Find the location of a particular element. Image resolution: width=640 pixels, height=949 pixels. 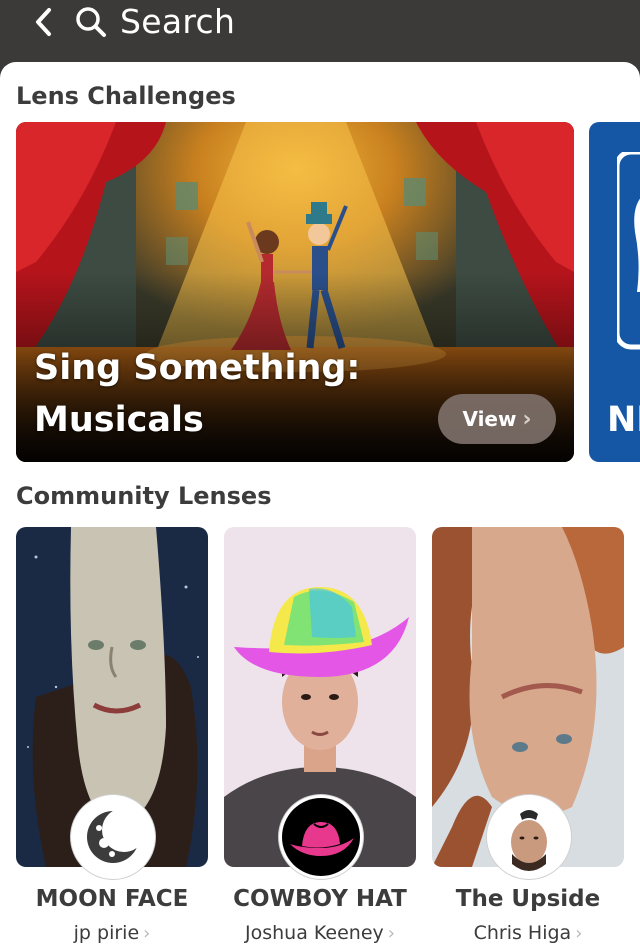

creator-avatar-icon is located at coordinates (529, 837).